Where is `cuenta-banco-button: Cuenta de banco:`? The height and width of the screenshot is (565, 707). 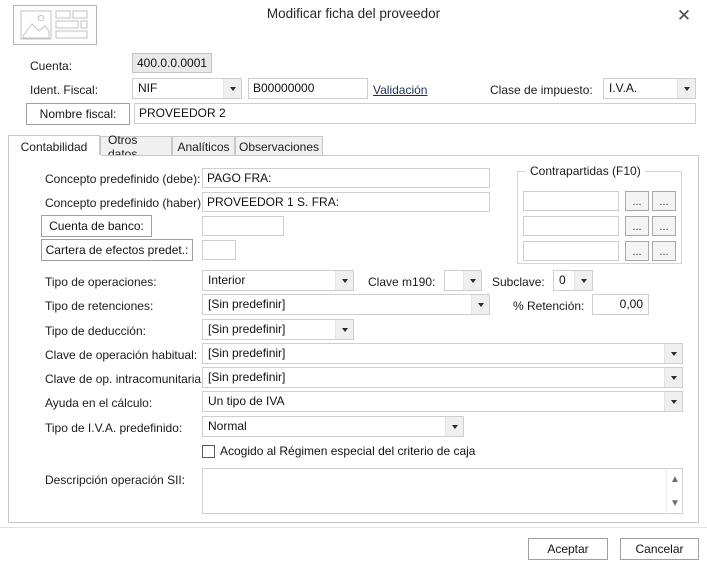 cuenta-banco-button: Cuenta de banco: is located at coordinates (96, 226).